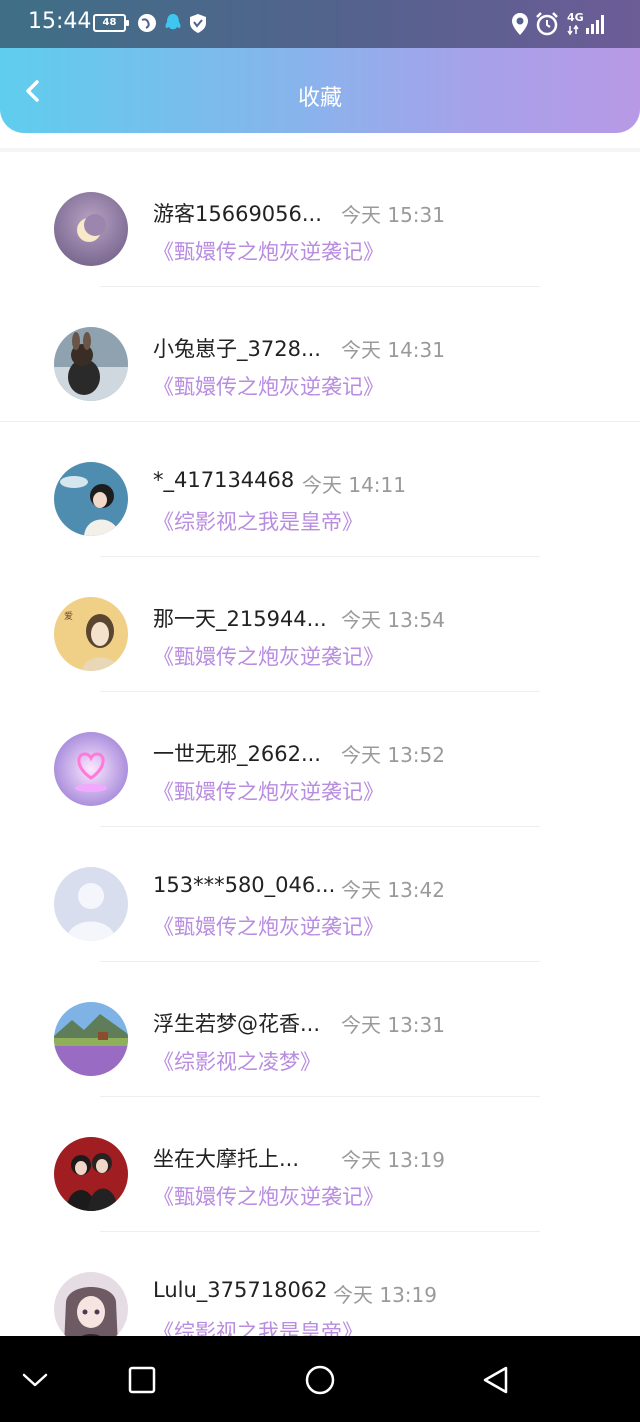 This screenshot has width=640, height=1422. Describe the element at coordinates (393, 1025) in the screenshot. I see `timestamp: 今天 13:31` at that location.